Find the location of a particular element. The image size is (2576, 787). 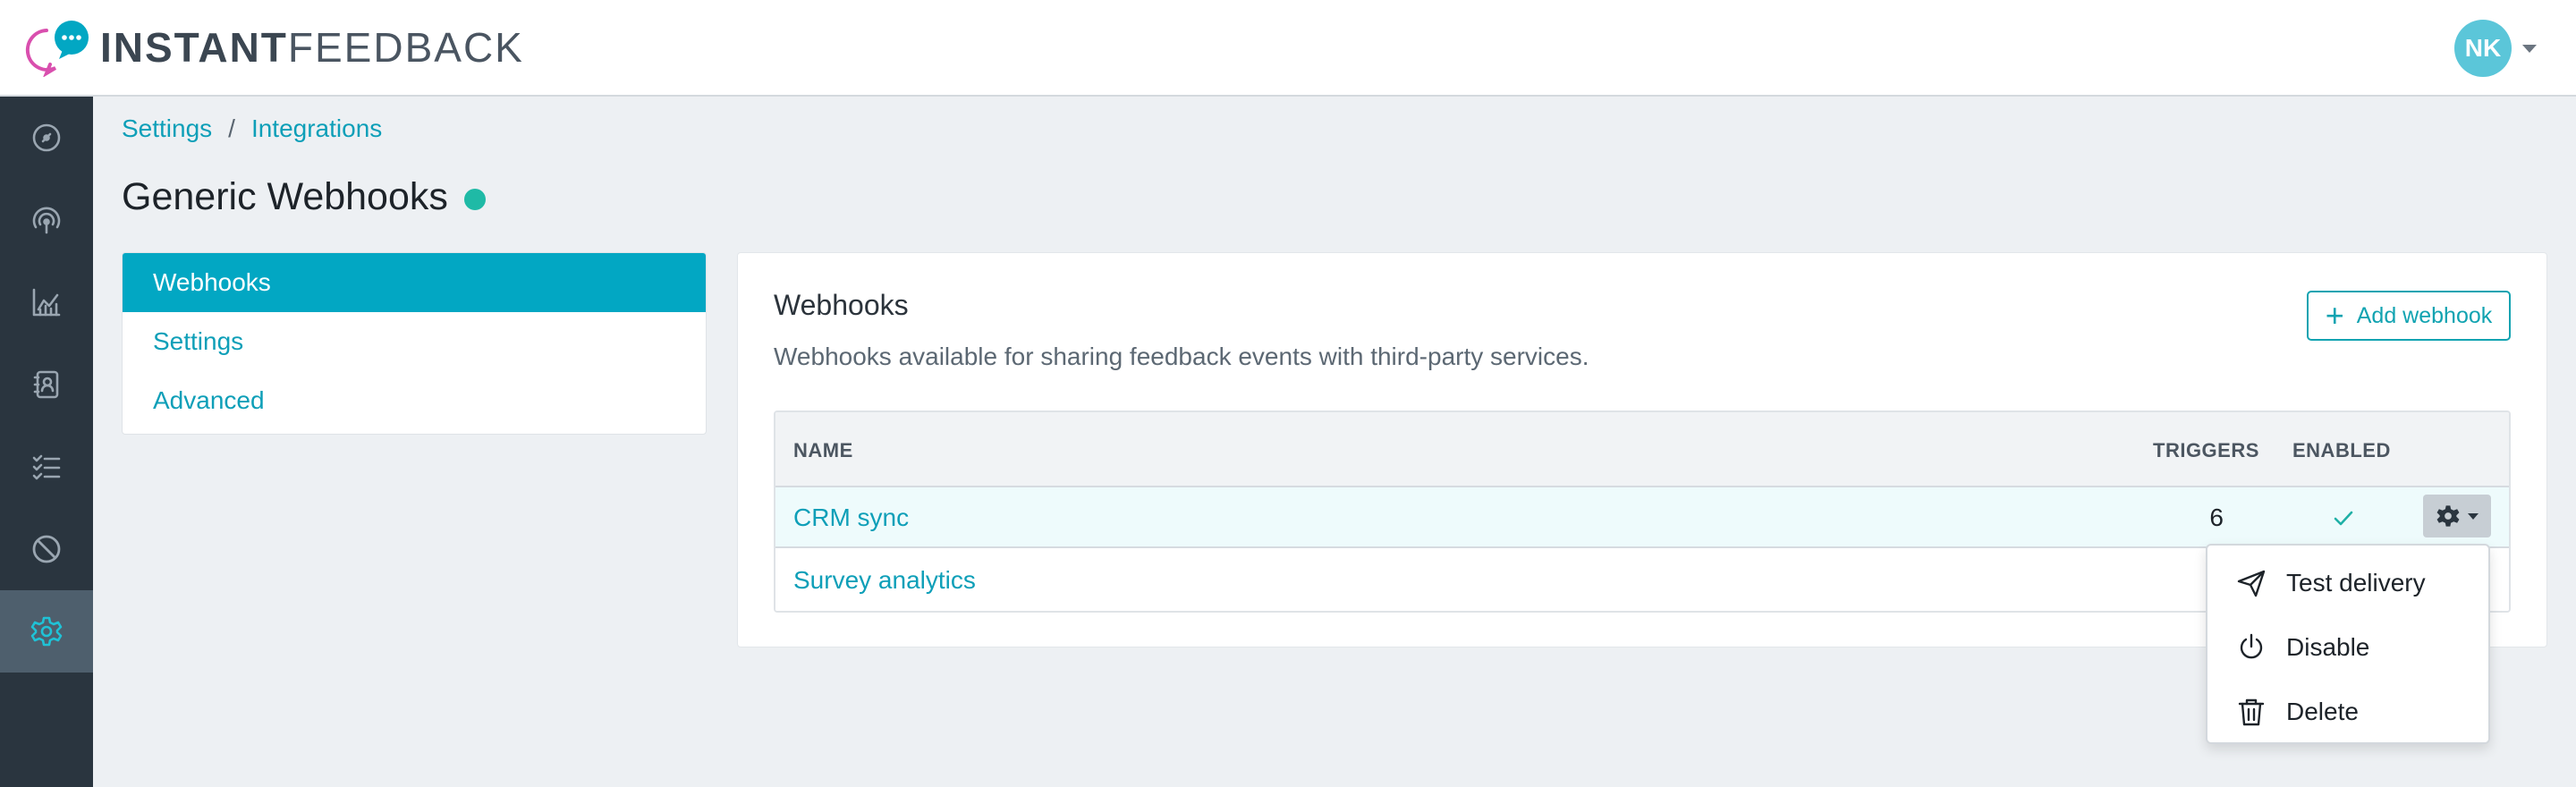

menu-item-delete: Delete is located at coordinates (2347, 712).